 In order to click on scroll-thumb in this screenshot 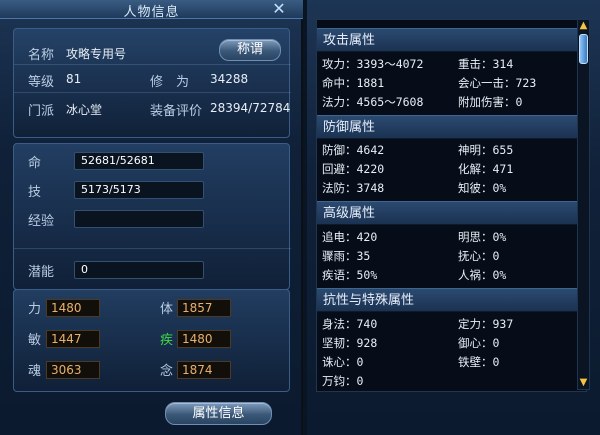, I will do `click(583, 49)`.